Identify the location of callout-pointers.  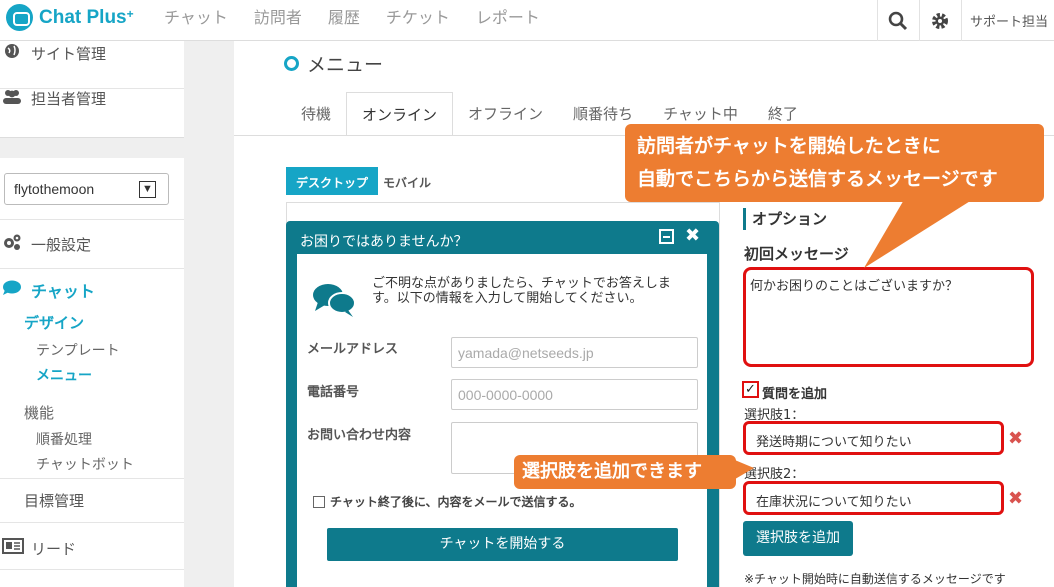
(852, 340).